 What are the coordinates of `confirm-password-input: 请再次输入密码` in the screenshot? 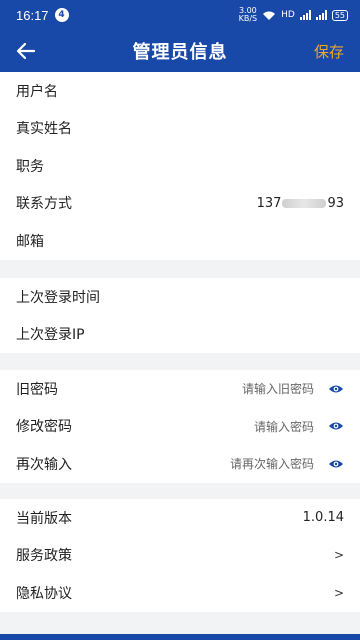 It's located at (272, 463).